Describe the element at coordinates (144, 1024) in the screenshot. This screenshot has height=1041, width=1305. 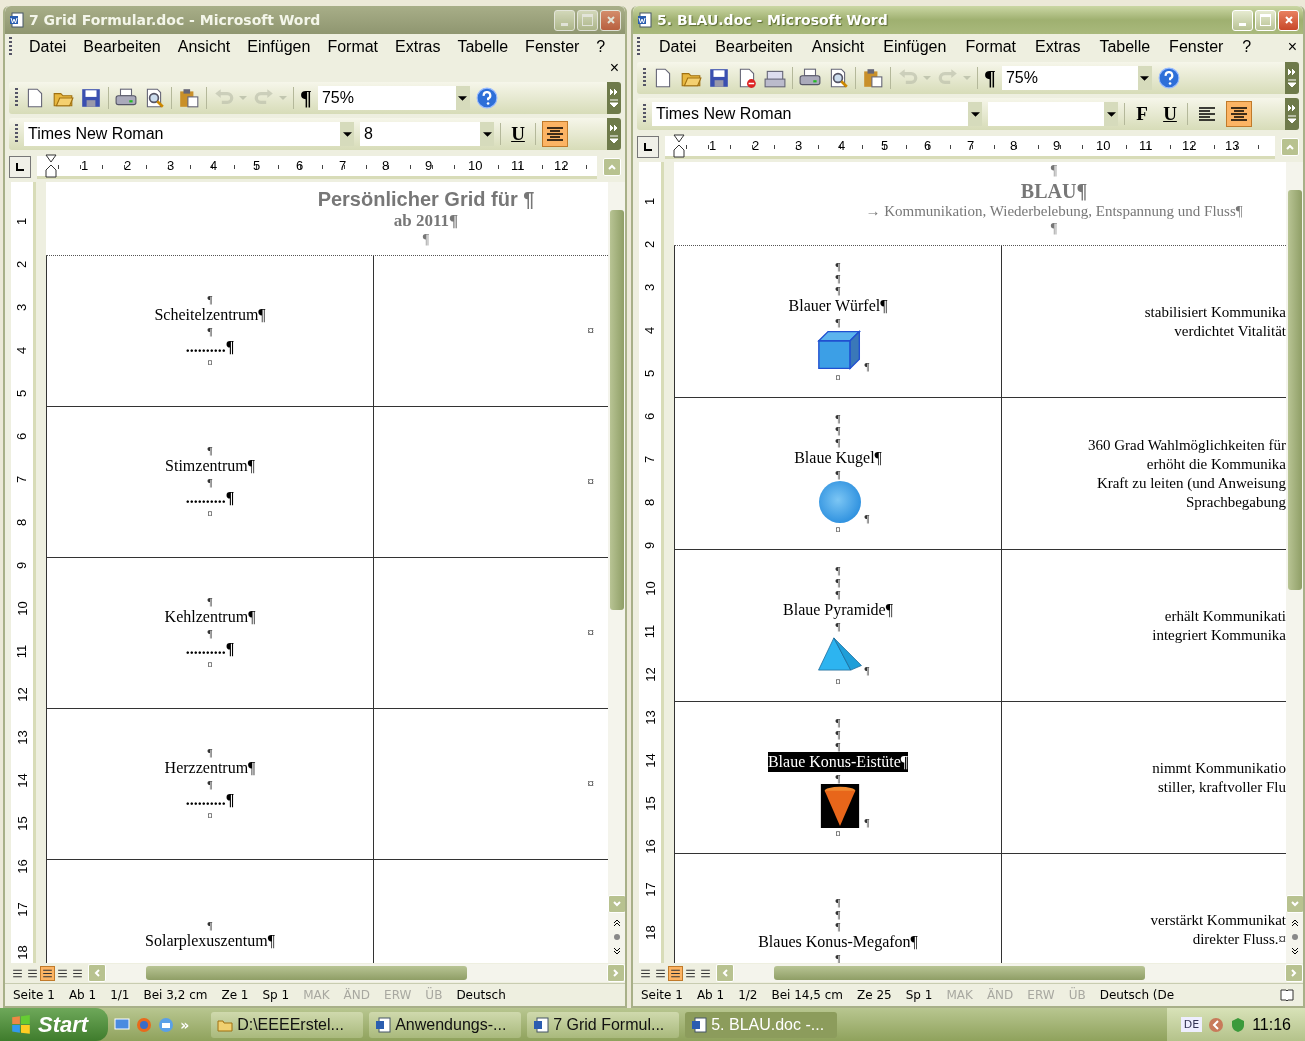
I see `globe-icon` at that location.